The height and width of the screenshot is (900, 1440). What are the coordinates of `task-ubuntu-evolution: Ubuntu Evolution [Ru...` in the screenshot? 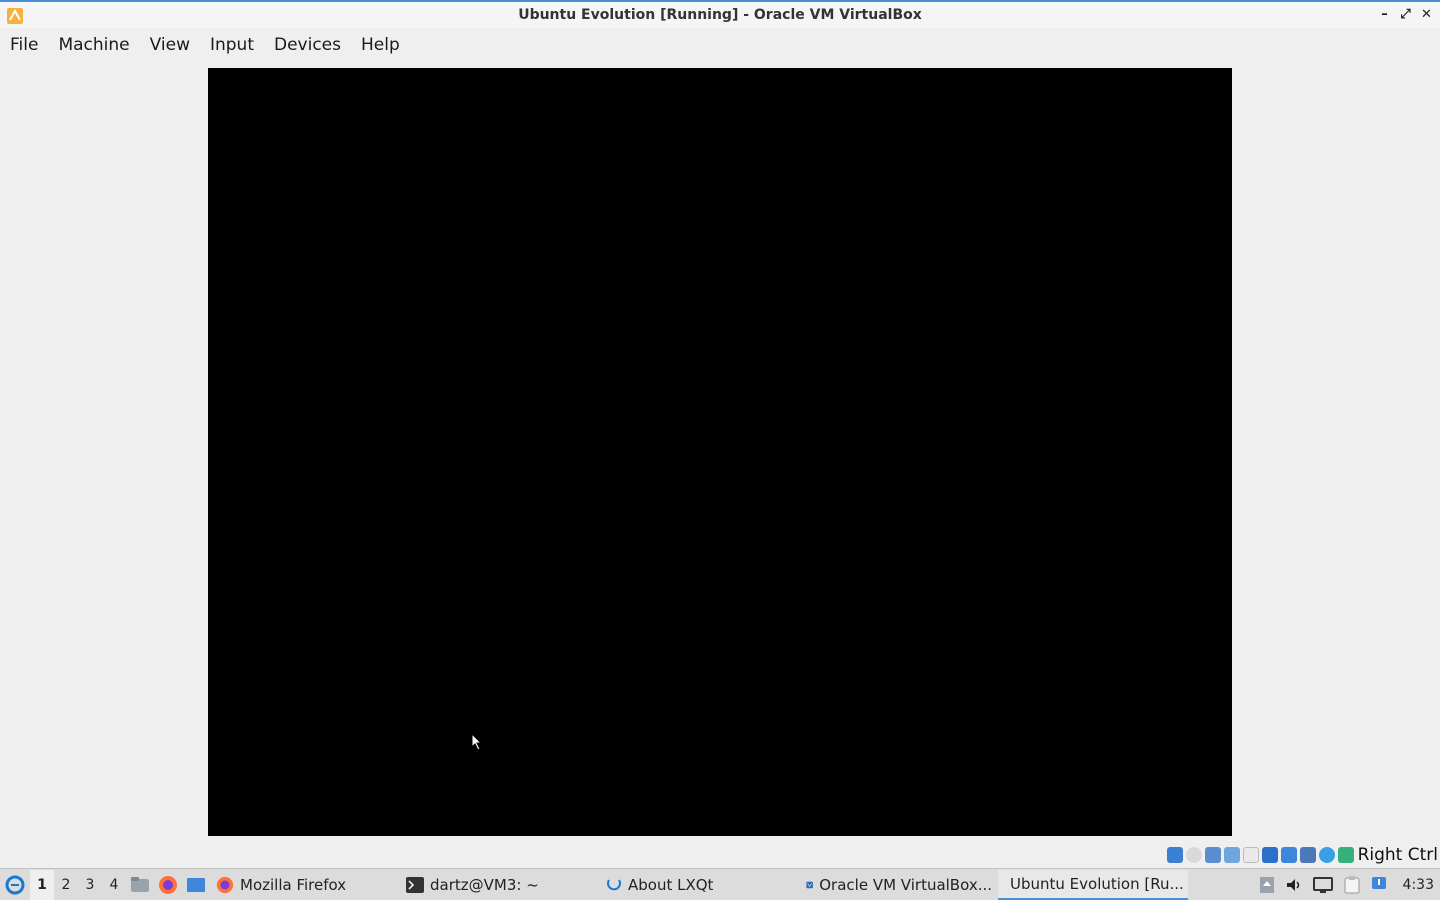 It's located at (1093, 884).